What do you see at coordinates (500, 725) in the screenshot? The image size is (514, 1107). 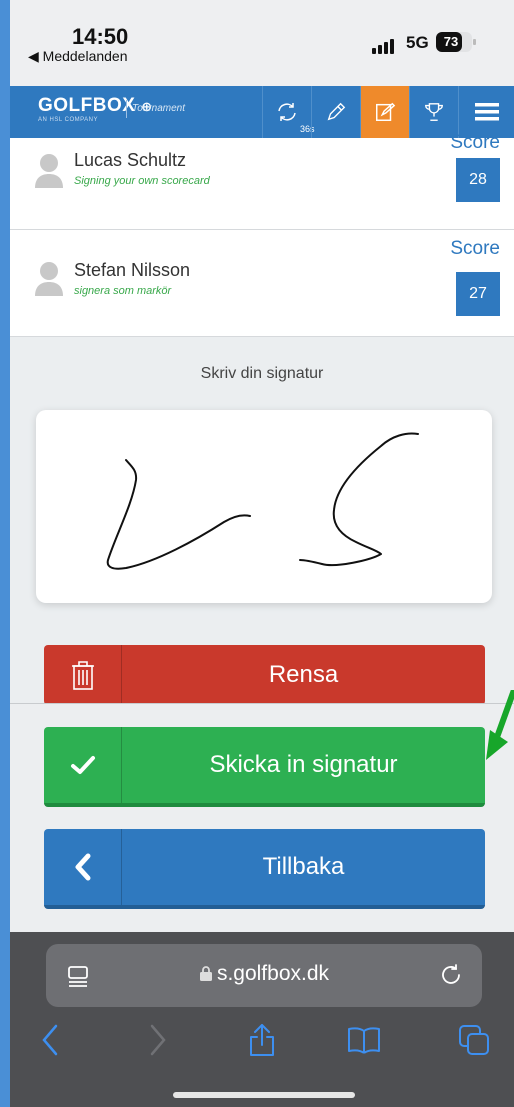 I see `annotation-arrow` at bounding box center [500, 725].